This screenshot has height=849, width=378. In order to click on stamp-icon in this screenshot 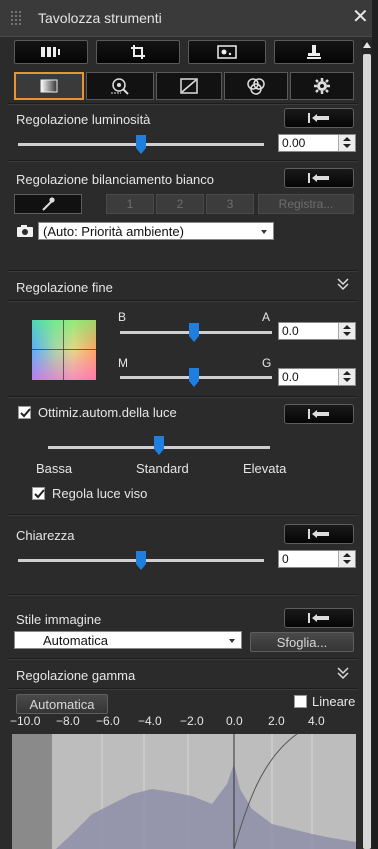, I will do `click(314, 52)`.